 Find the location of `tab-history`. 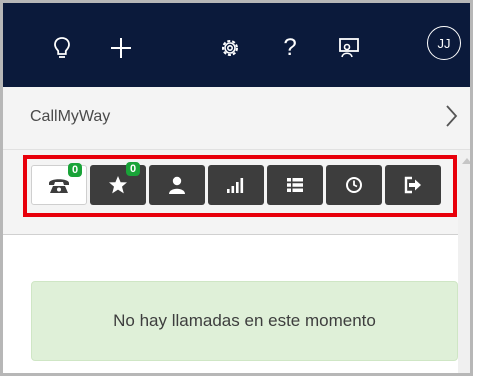

tab-history is located at coordinates (354, 185).